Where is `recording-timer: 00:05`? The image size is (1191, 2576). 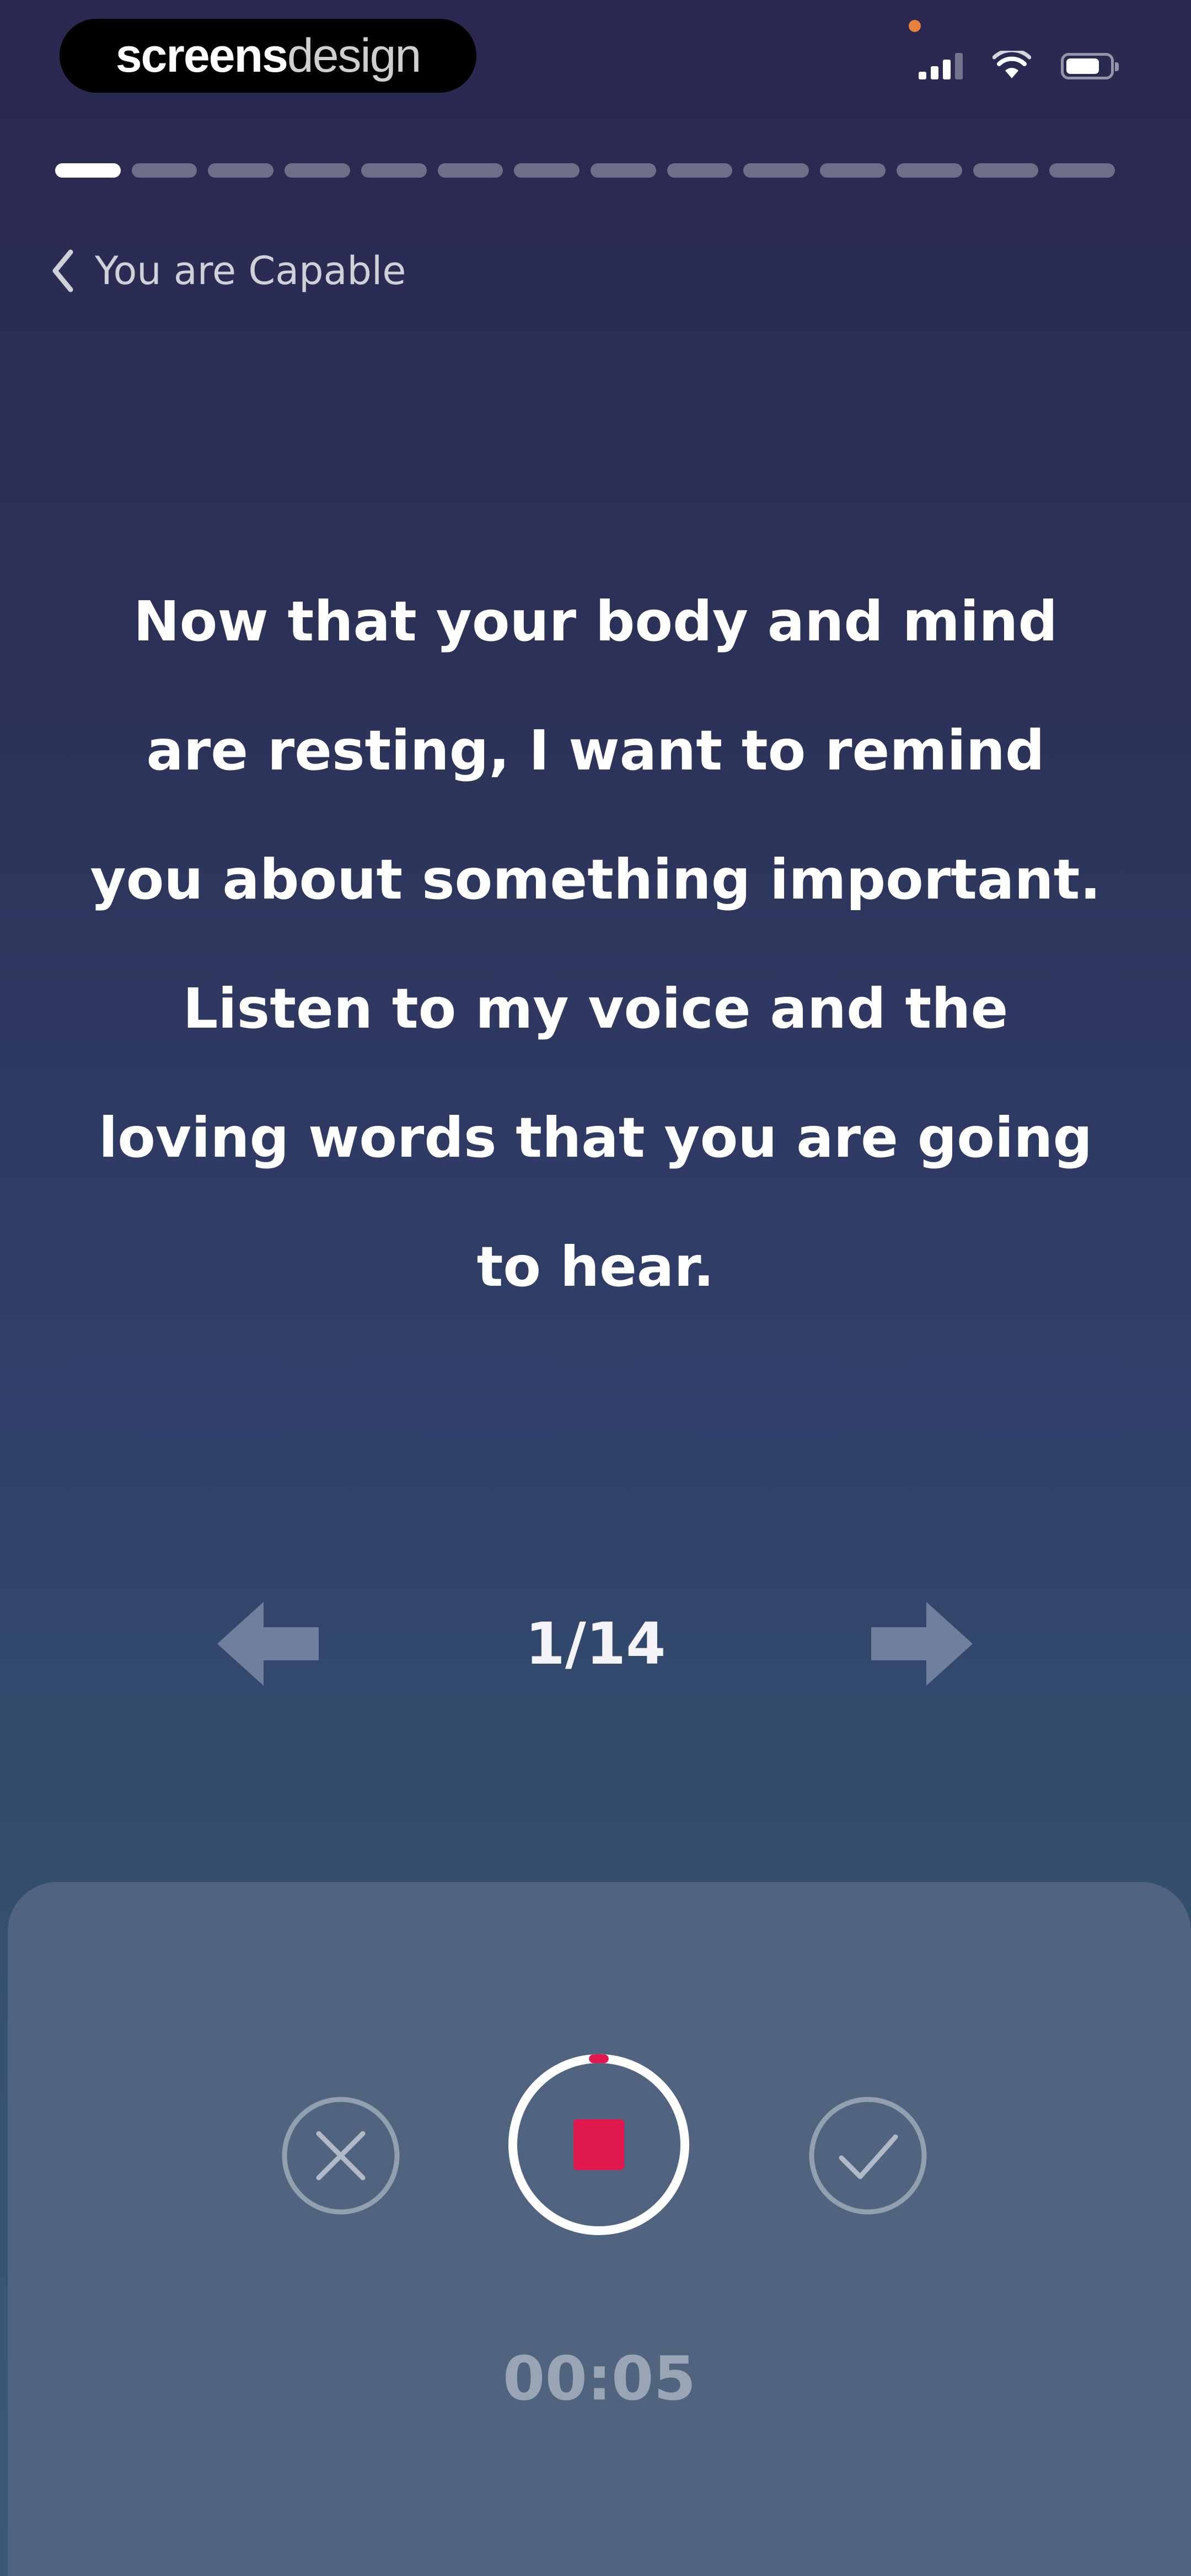
recording-timer: 00:05 is located at coordinates (599, 2378).